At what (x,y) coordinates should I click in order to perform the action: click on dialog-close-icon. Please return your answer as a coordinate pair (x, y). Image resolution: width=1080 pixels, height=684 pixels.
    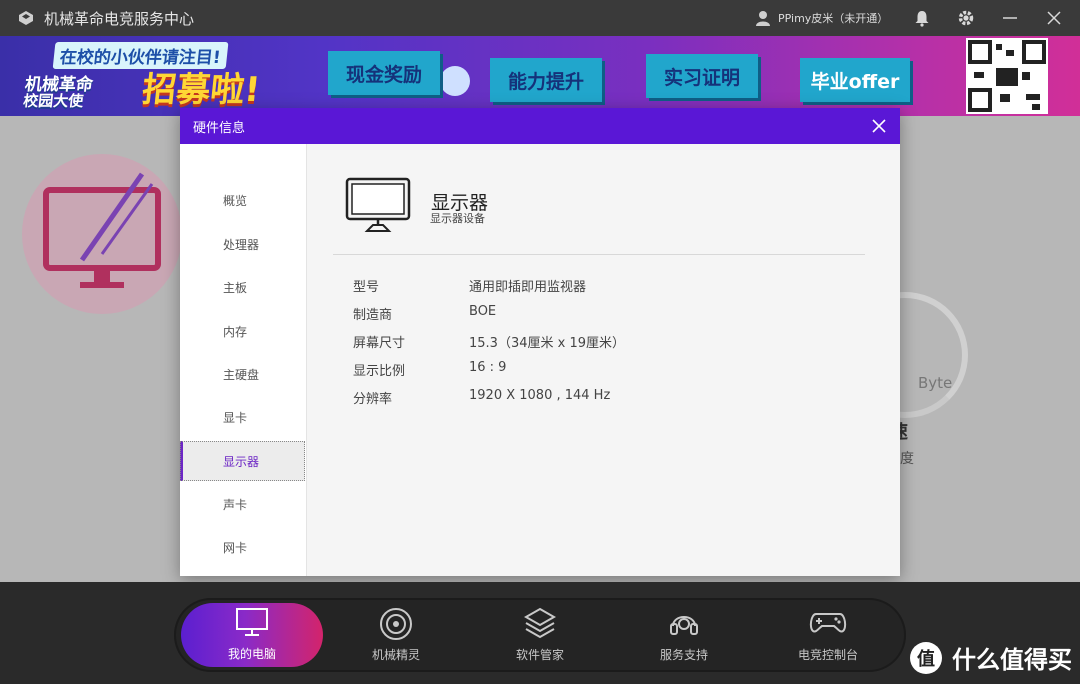
    Looking at the image, I should click on (879, 126).